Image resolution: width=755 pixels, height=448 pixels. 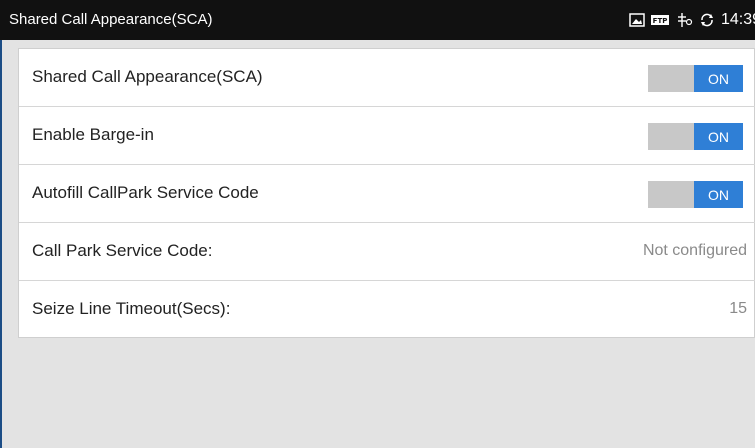 What do you see at coordinates (707, 20) in the screenshot?
I see `sync-icon` at bounding box center [707, 20].